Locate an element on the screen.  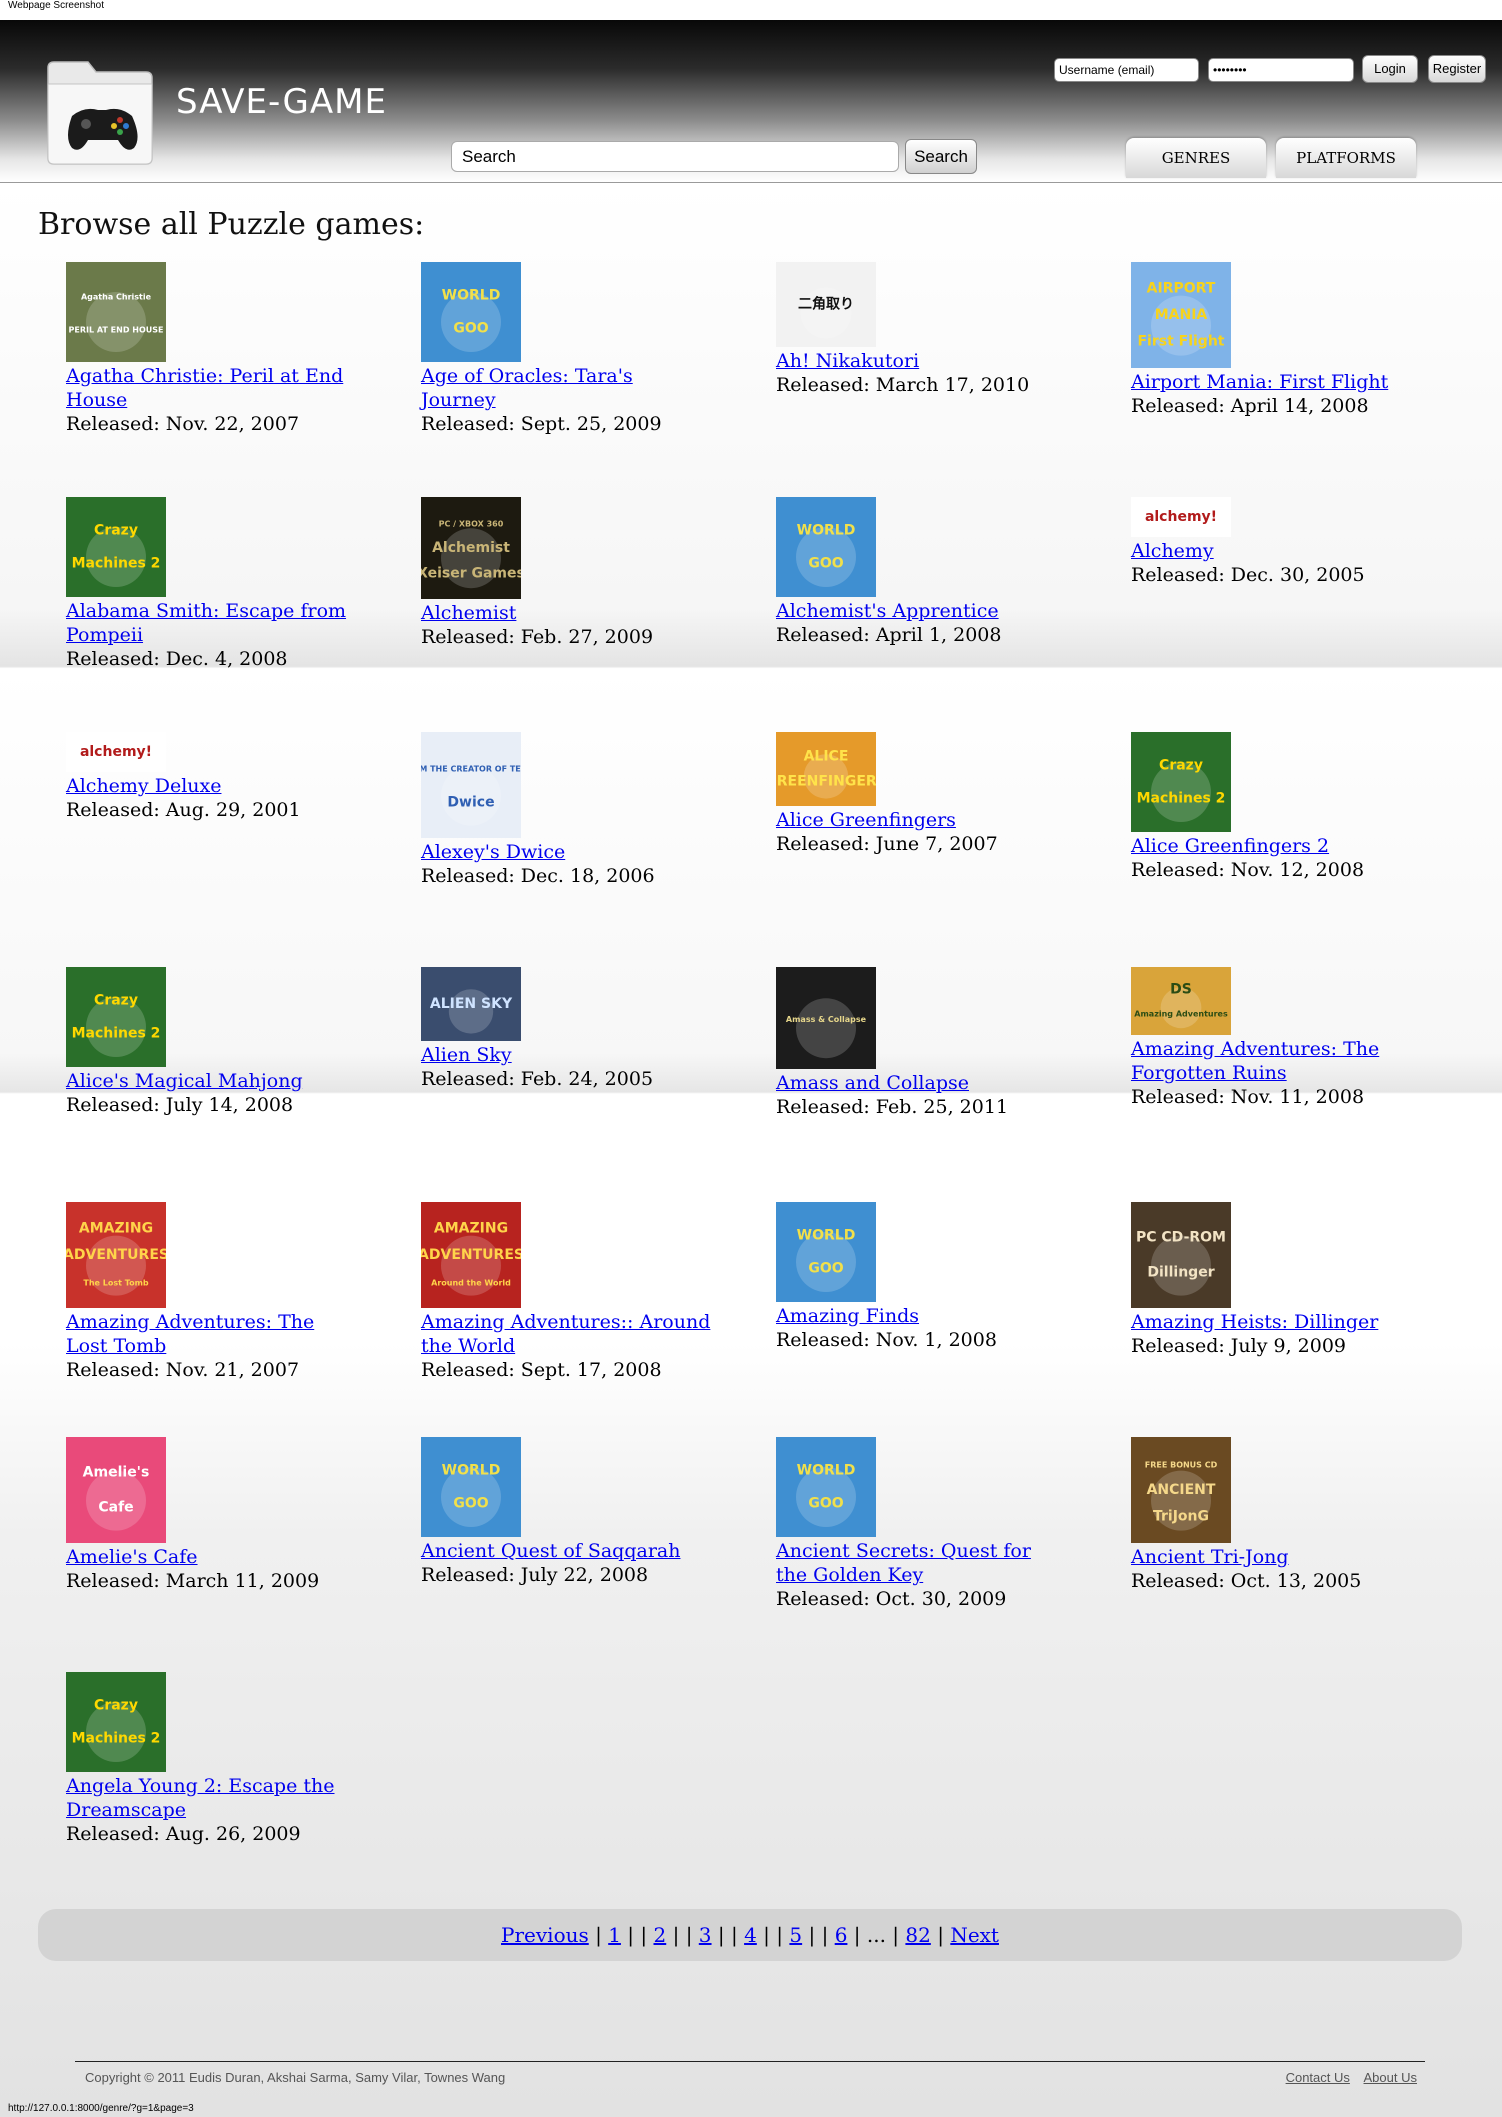
cover-art-text: The Lost Tomb is located at coordinates (116, 1283).